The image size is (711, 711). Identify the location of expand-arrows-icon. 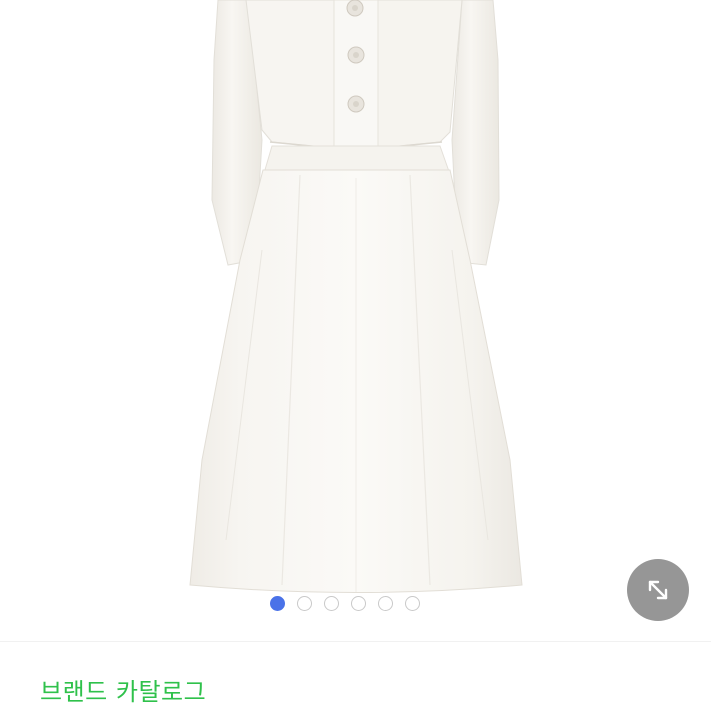
(658, 590).